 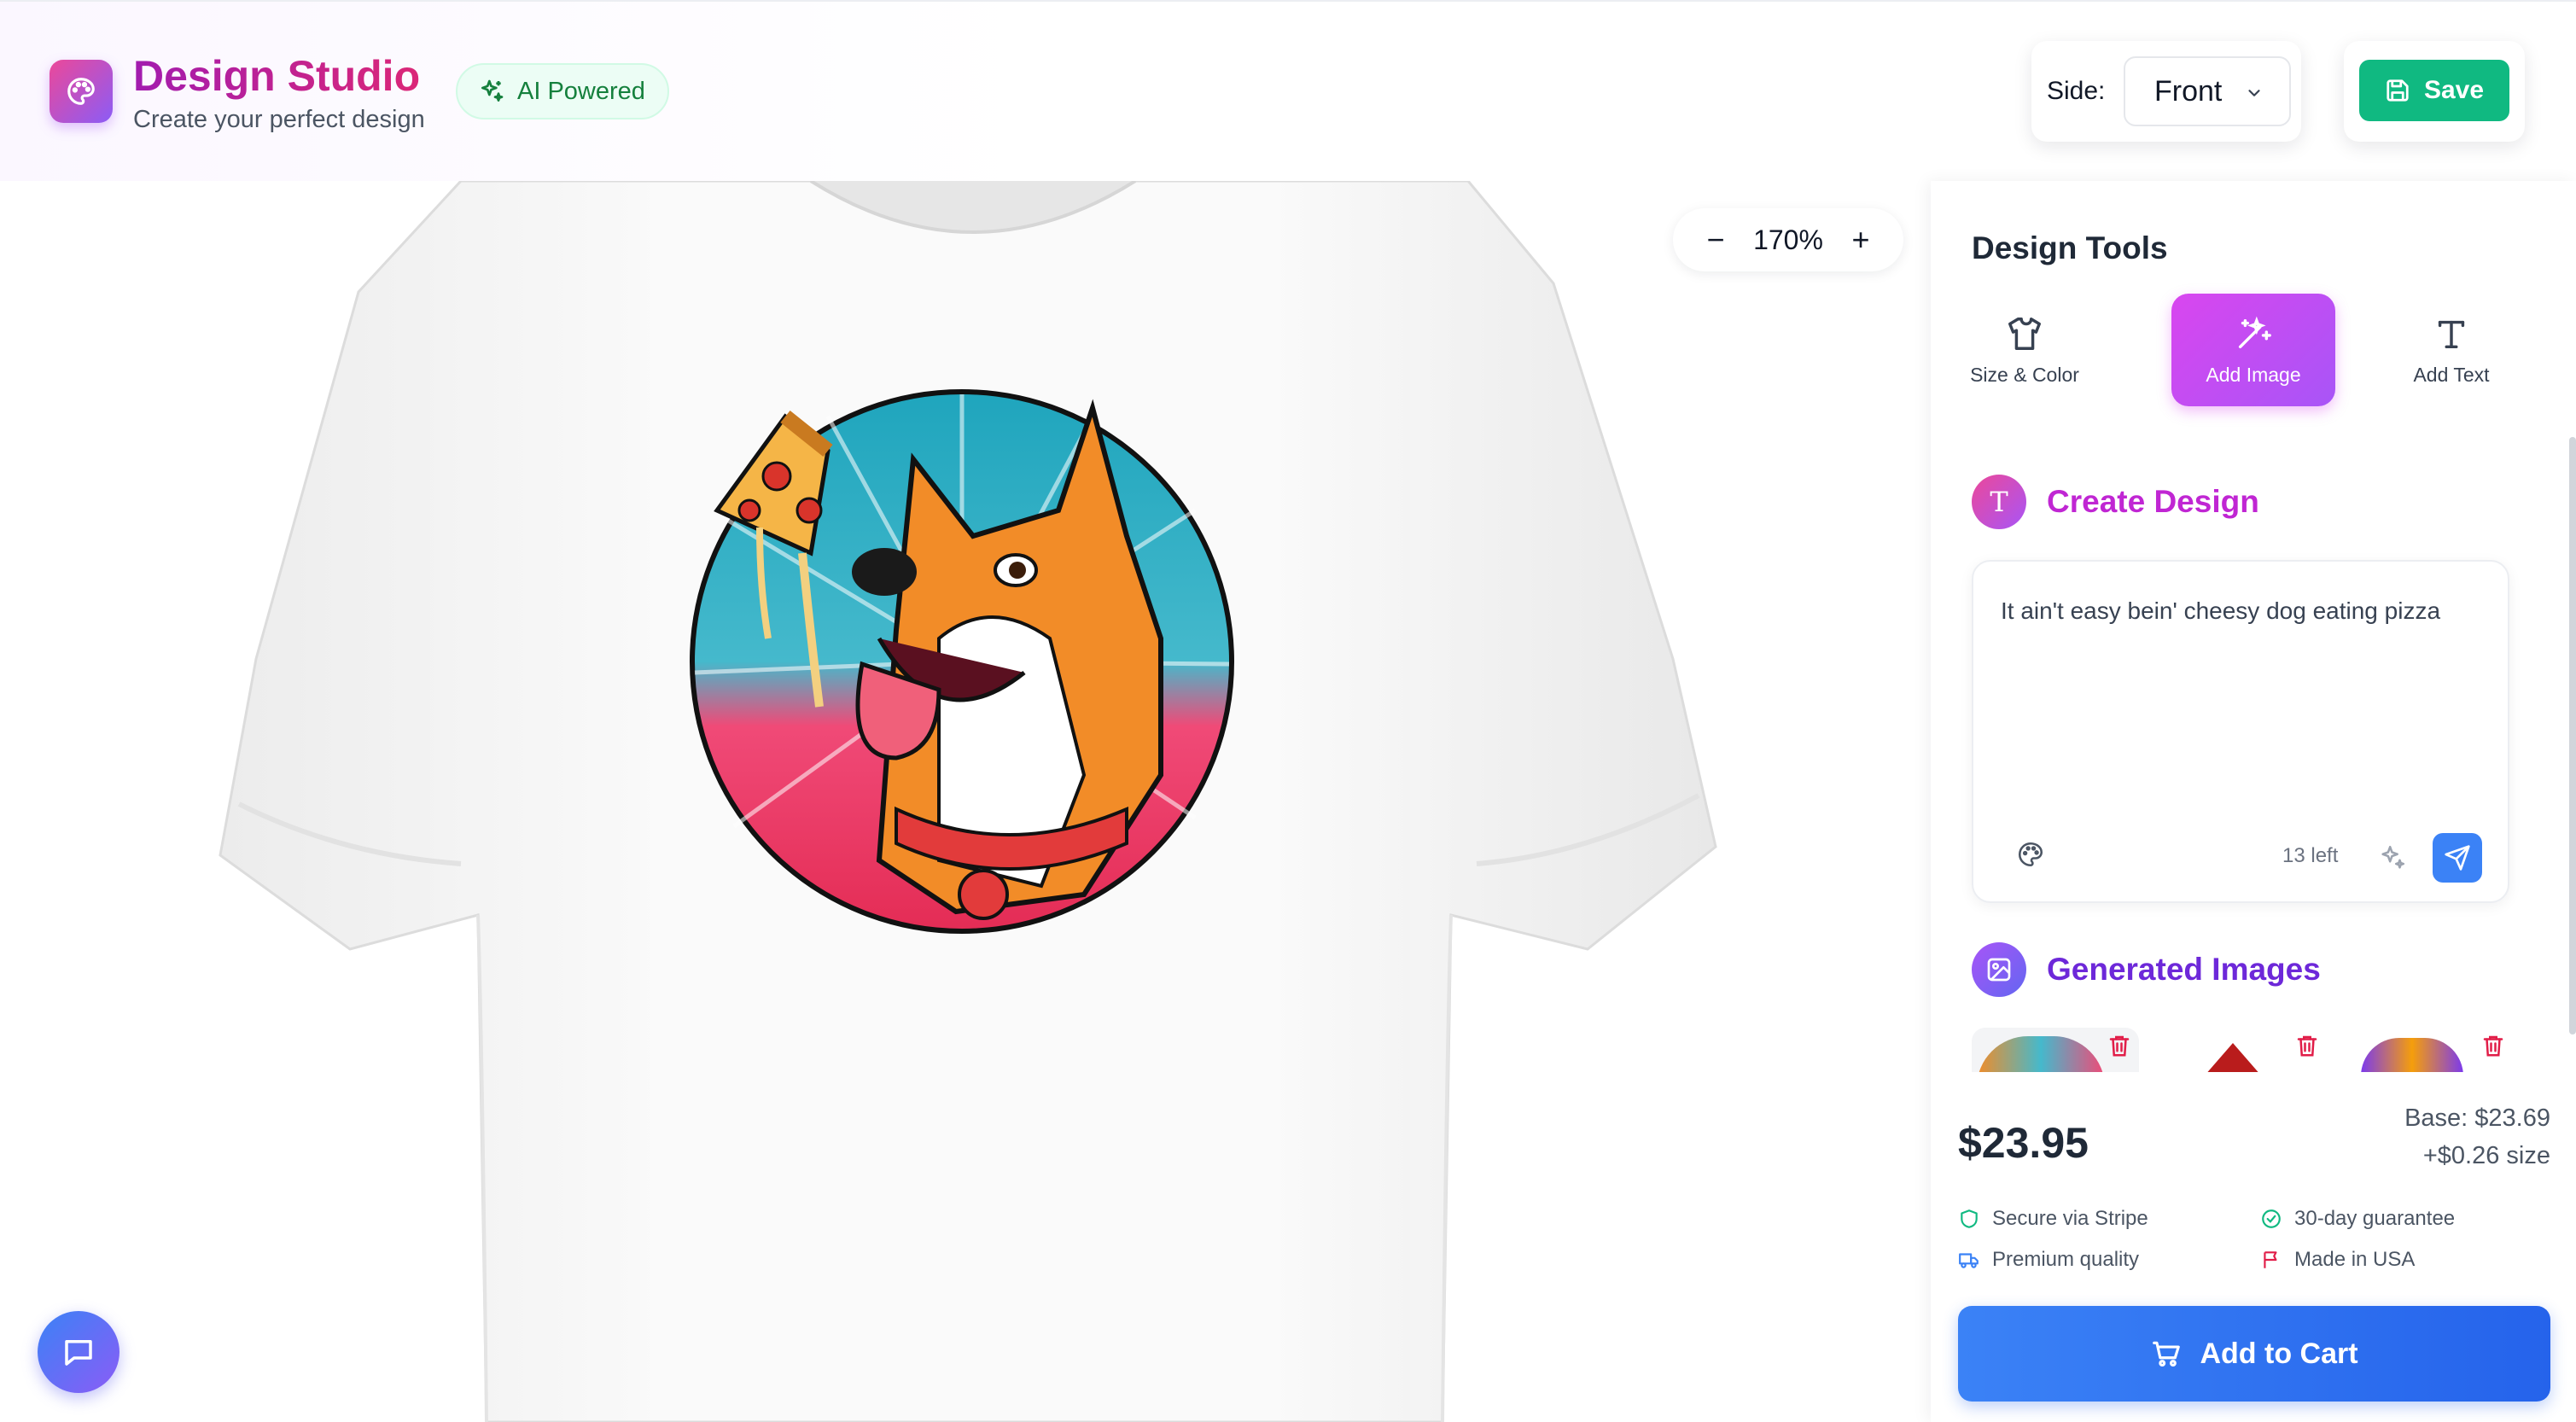 What do you see at coordinates (1969, 1260) in the screenshot?
I see `truck-icon` at bounding box center [1969, 1260].